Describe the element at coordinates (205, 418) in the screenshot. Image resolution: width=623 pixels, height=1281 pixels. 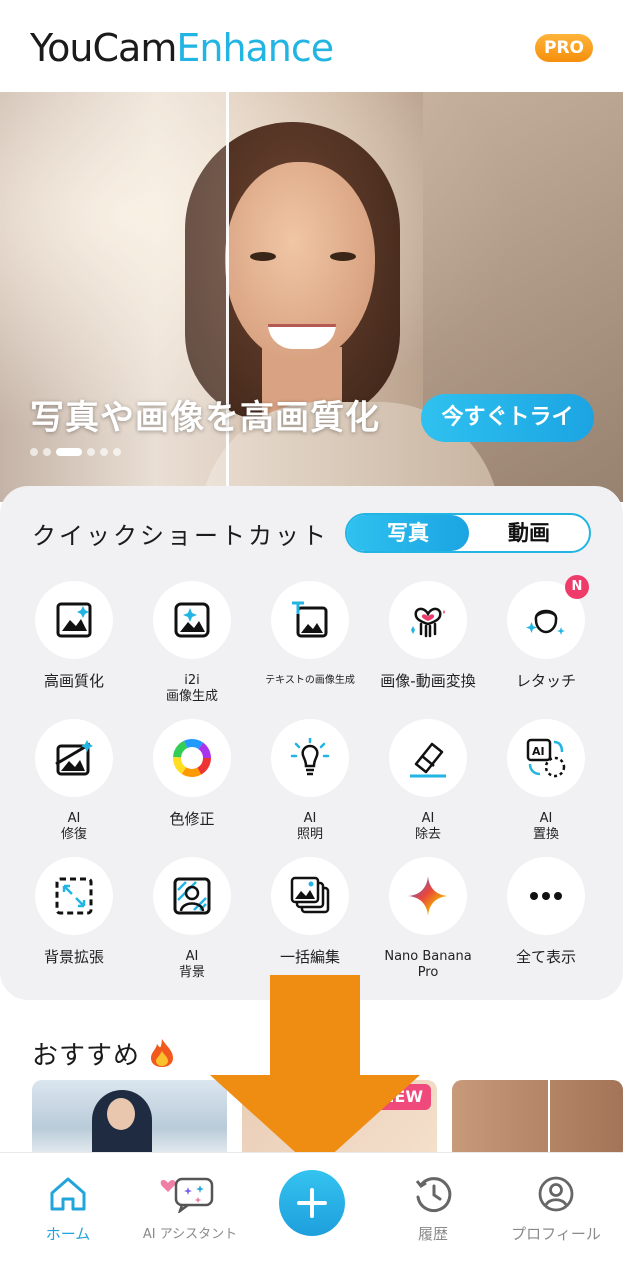
I see `hero-title: 写真や画像を高画質化` at that location.